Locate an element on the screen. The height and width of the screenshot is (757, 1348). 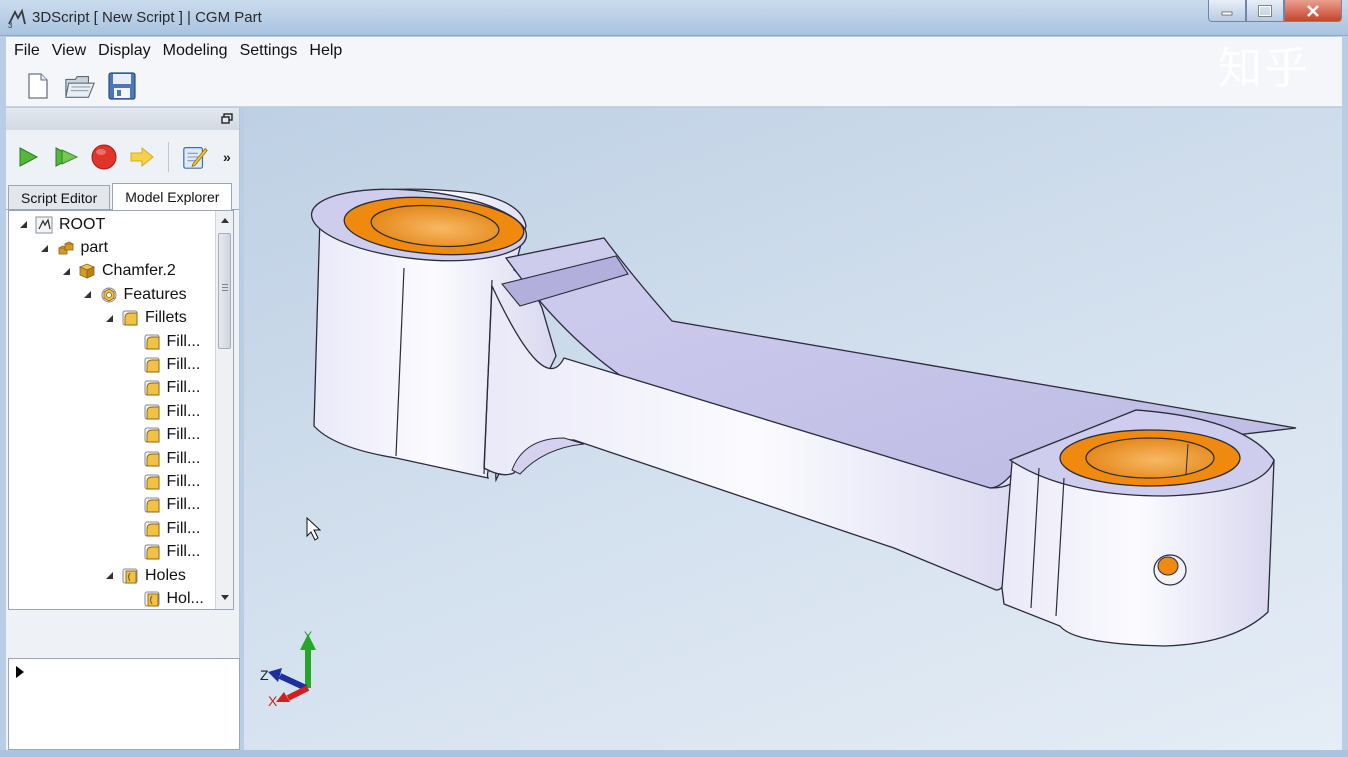
restore-panel-icon is located at coordinates (227, 118).